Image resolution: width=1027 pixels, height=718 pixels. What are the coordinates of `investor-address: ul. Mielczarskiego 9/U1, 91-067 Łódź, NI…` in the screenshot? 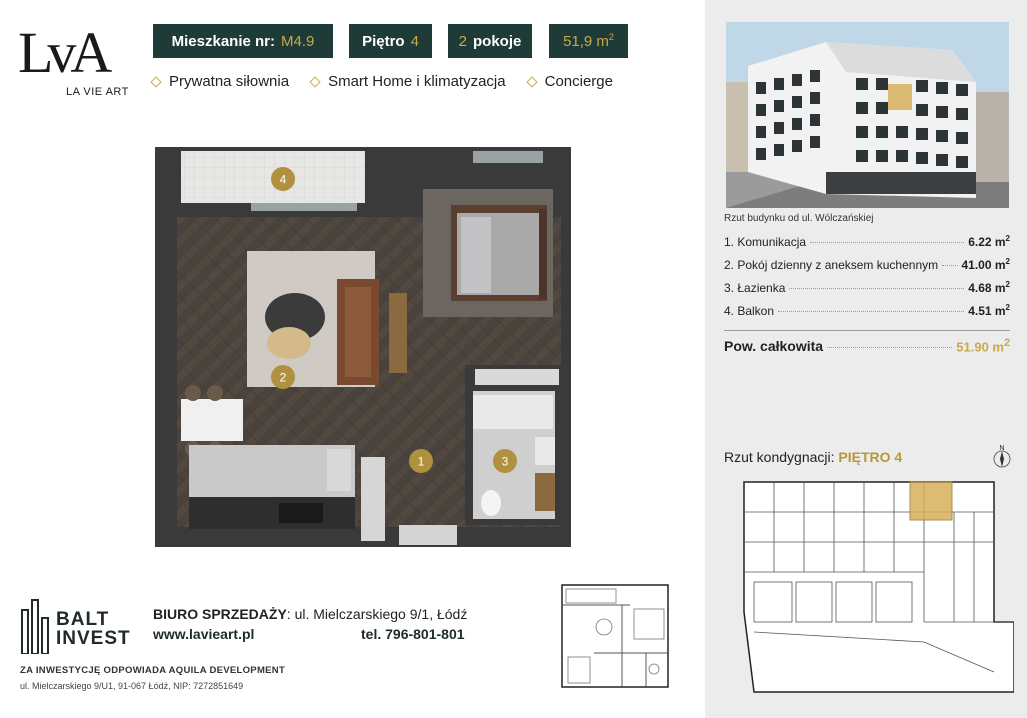 It's located at (132, 686).